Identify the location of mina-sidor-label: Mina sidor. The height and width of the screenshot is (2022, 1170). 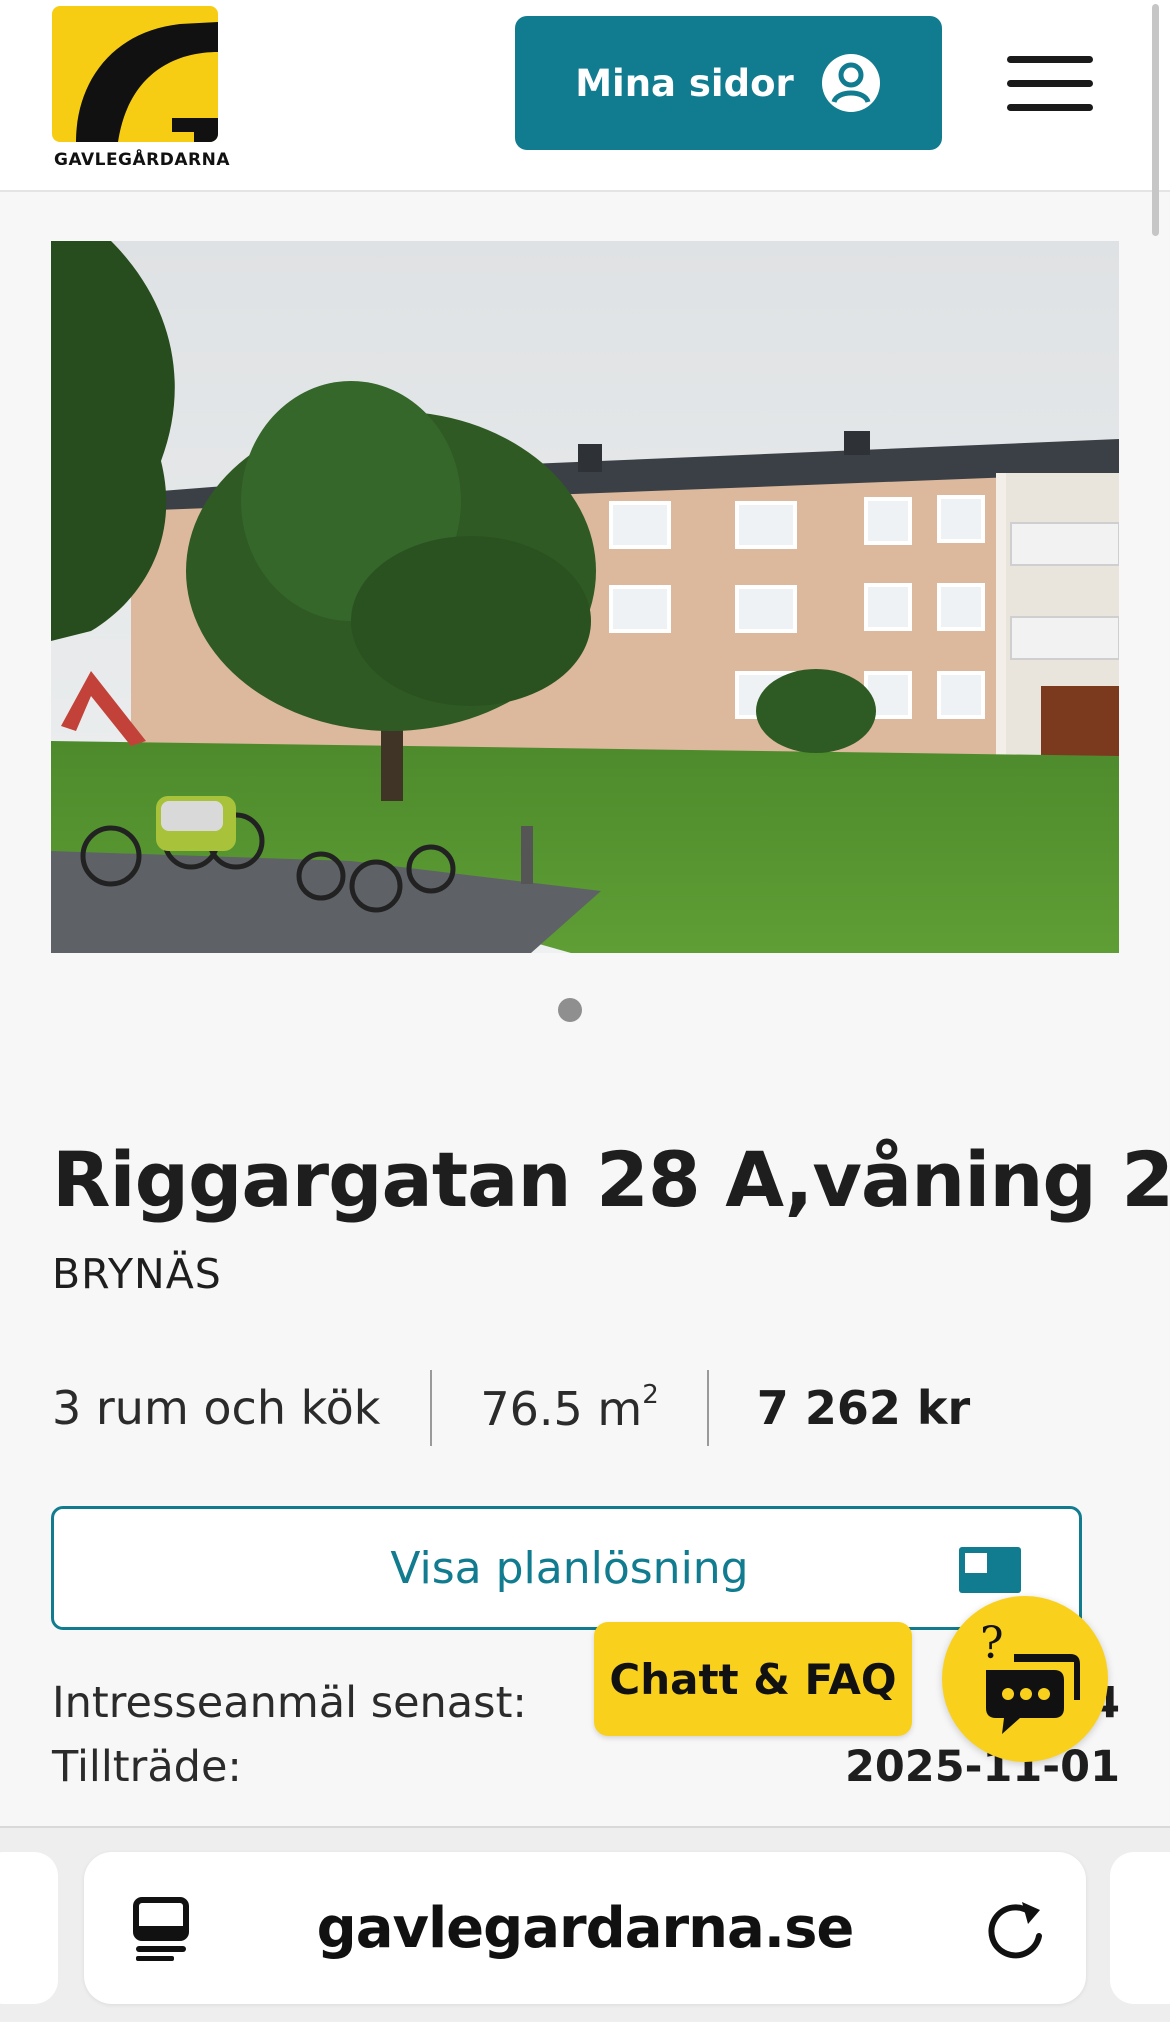
(684, 83).